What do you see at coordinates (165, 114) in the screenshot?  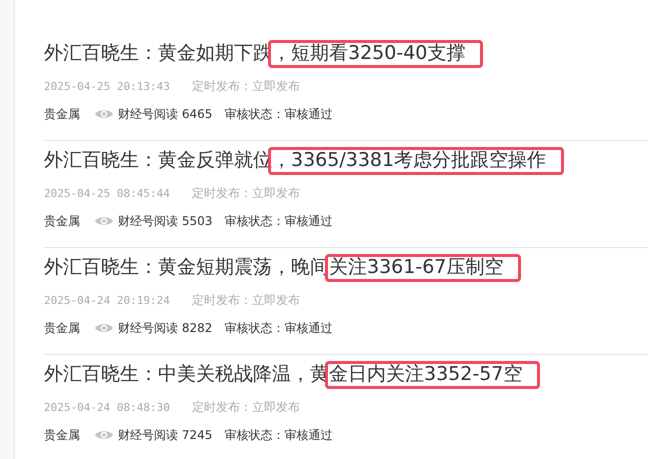 I see `read-count: 财经号阅读 6465` at bounding box center [165, 114].